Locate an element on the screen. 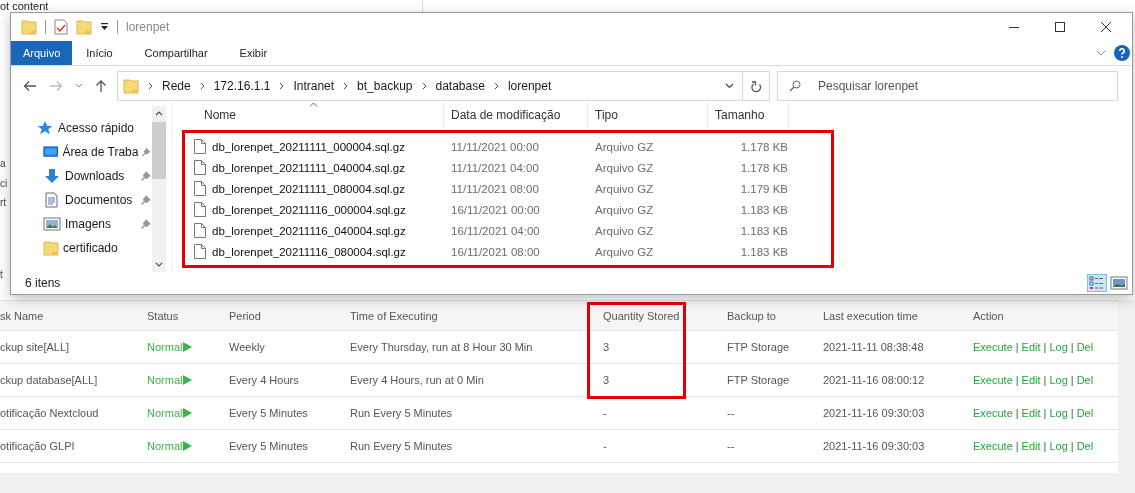  column-header: Data de modificação is located at coordinates (516, 115).